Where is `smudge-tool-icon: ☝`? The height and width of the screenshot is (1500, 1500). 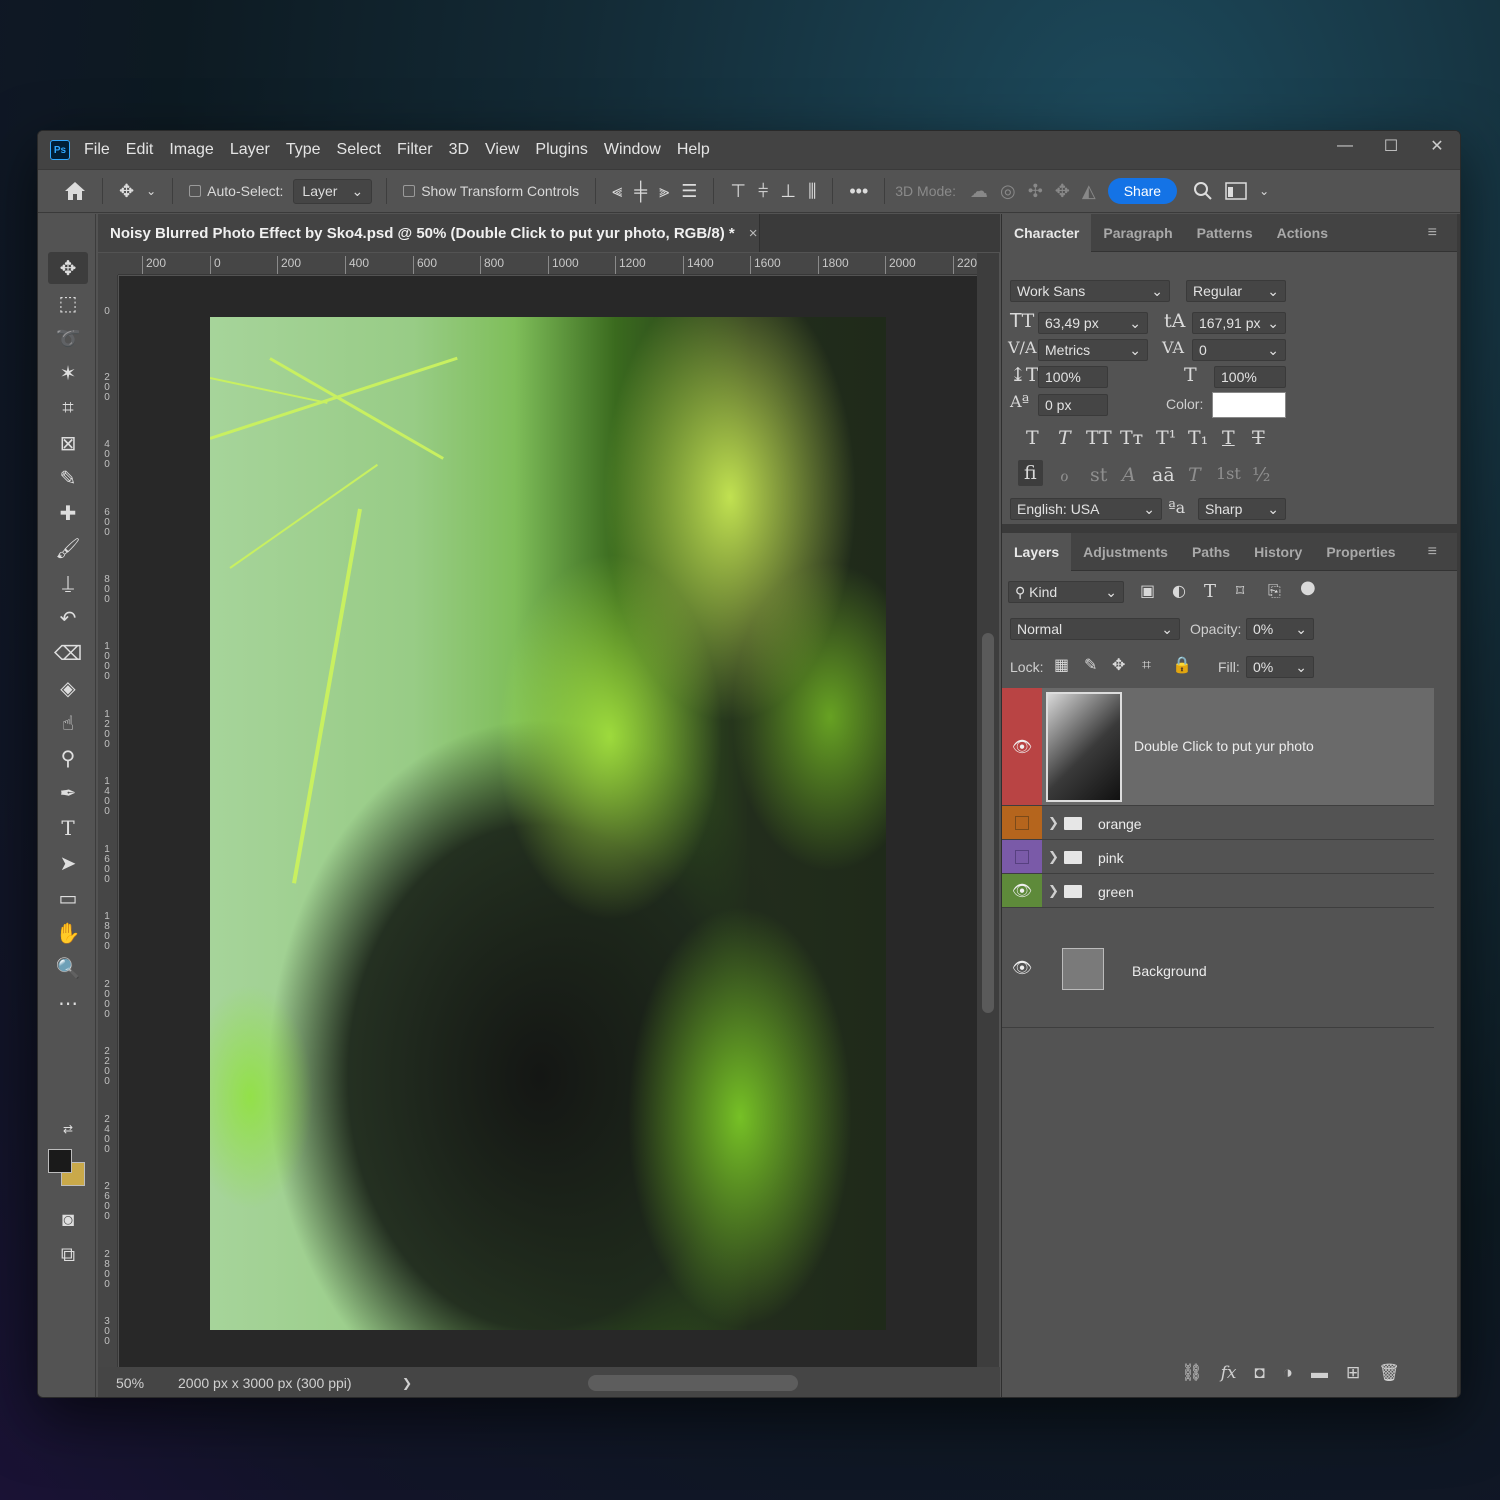 smudge-tool-icon: ☝ is located at coordinates (68, 723).